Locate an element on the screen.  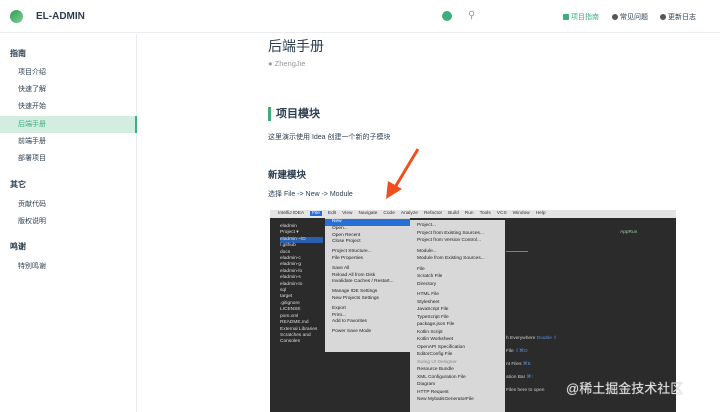
welcome-hint: ation Bar ⌘↑ is located at coordinates (520, 377).